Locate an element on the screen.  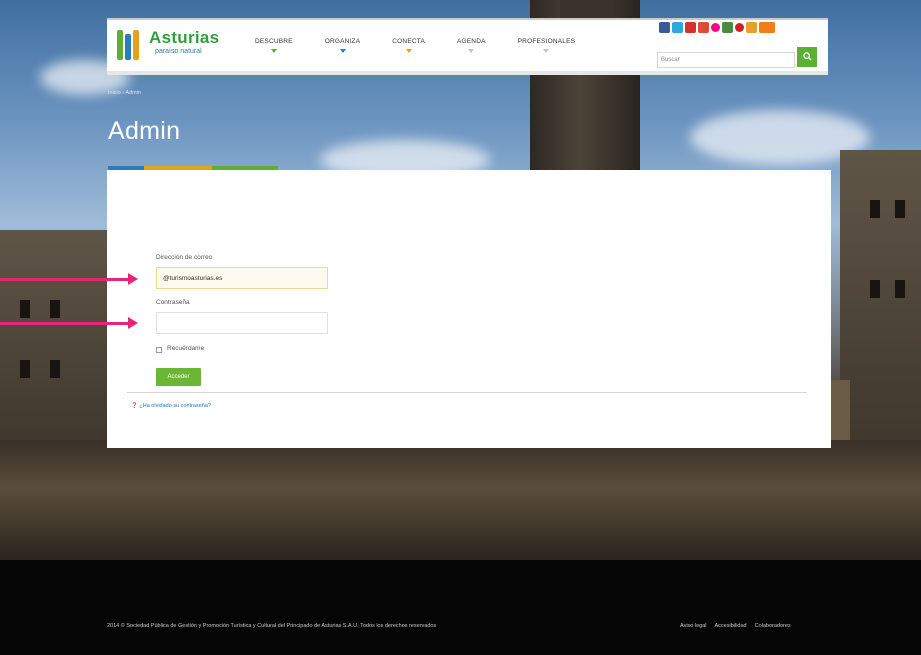
nav-conecta: Conecta is located at coordinates (408, 45).